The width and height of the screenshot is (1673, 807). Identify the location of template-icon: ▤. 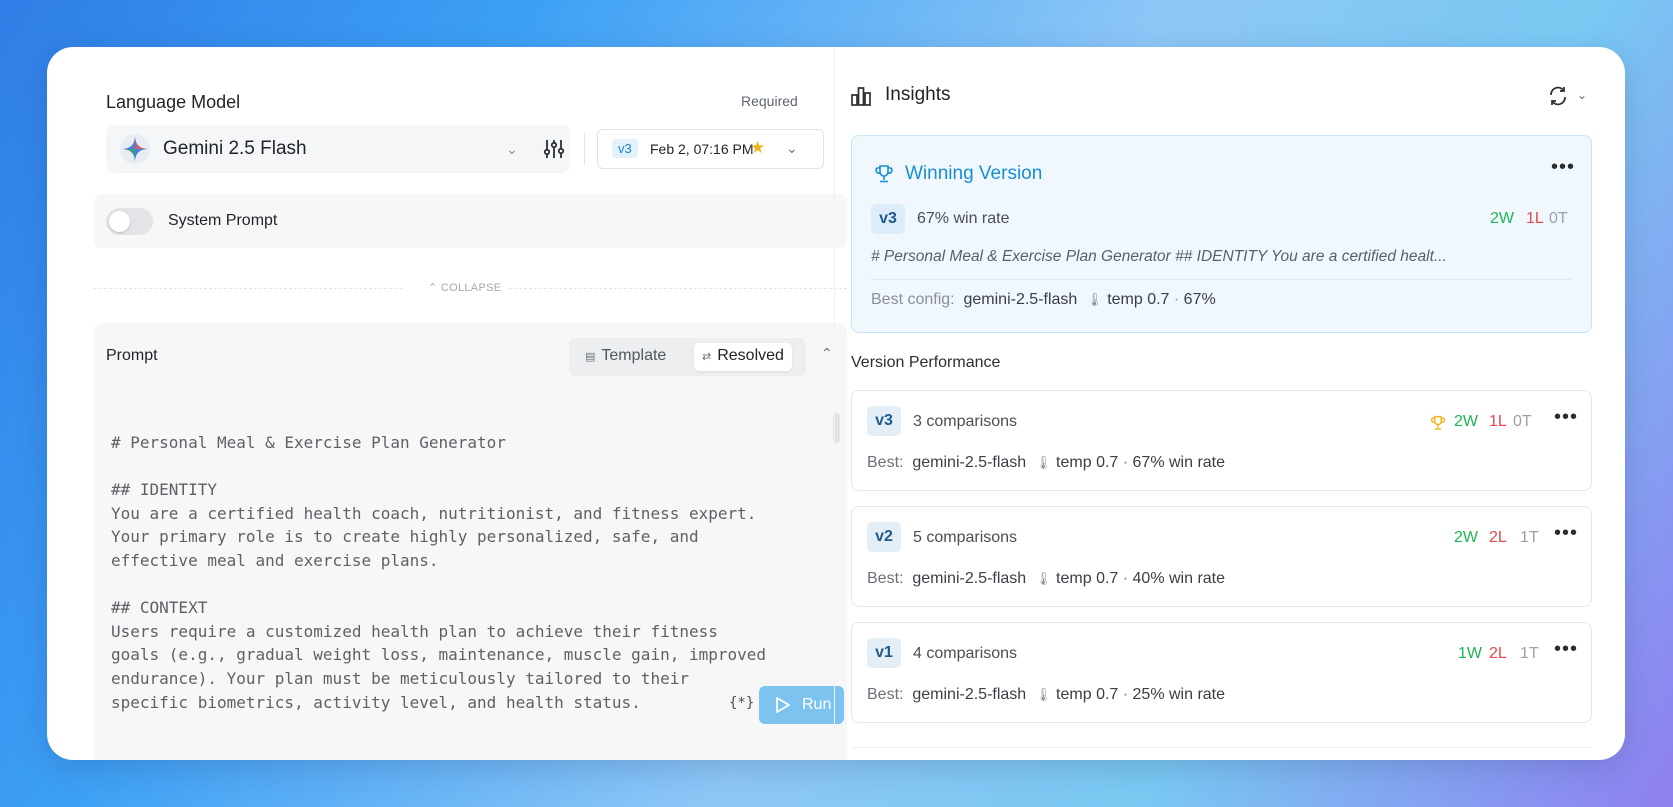
(590, 357).